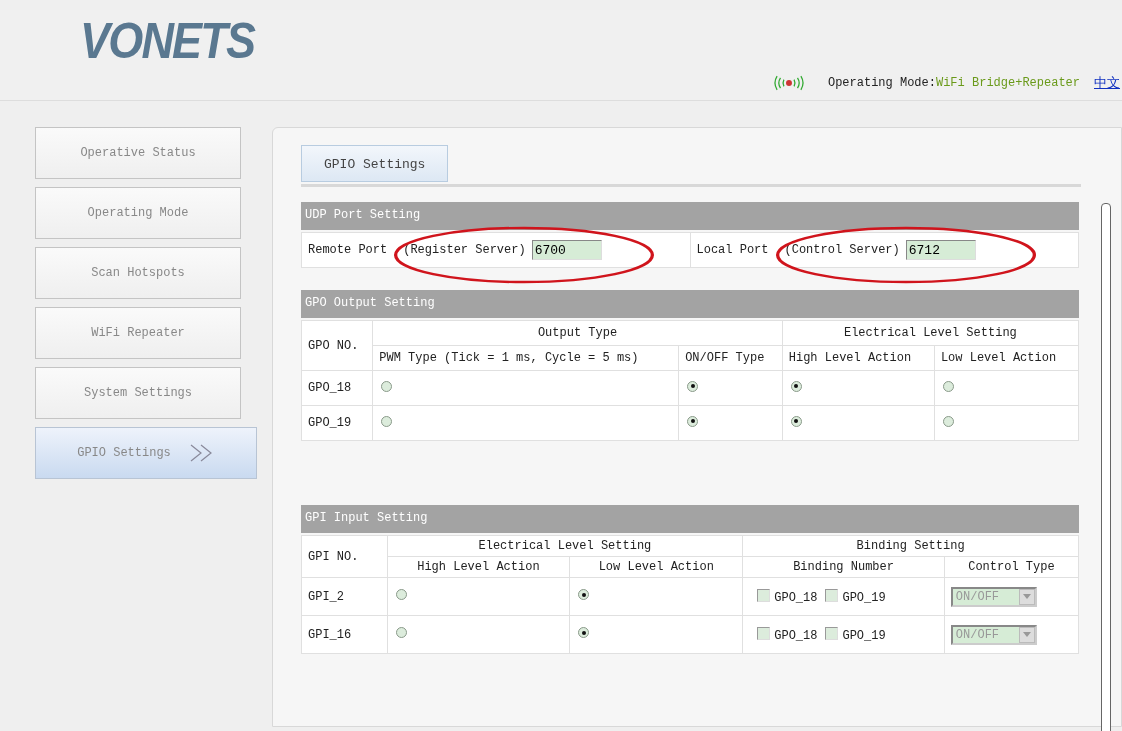 This screenshot has height=731, width=1122. Describe the element at coordinates (690, 304) in the screenshot. I see `section-header: GPO Output Setting` at that location.